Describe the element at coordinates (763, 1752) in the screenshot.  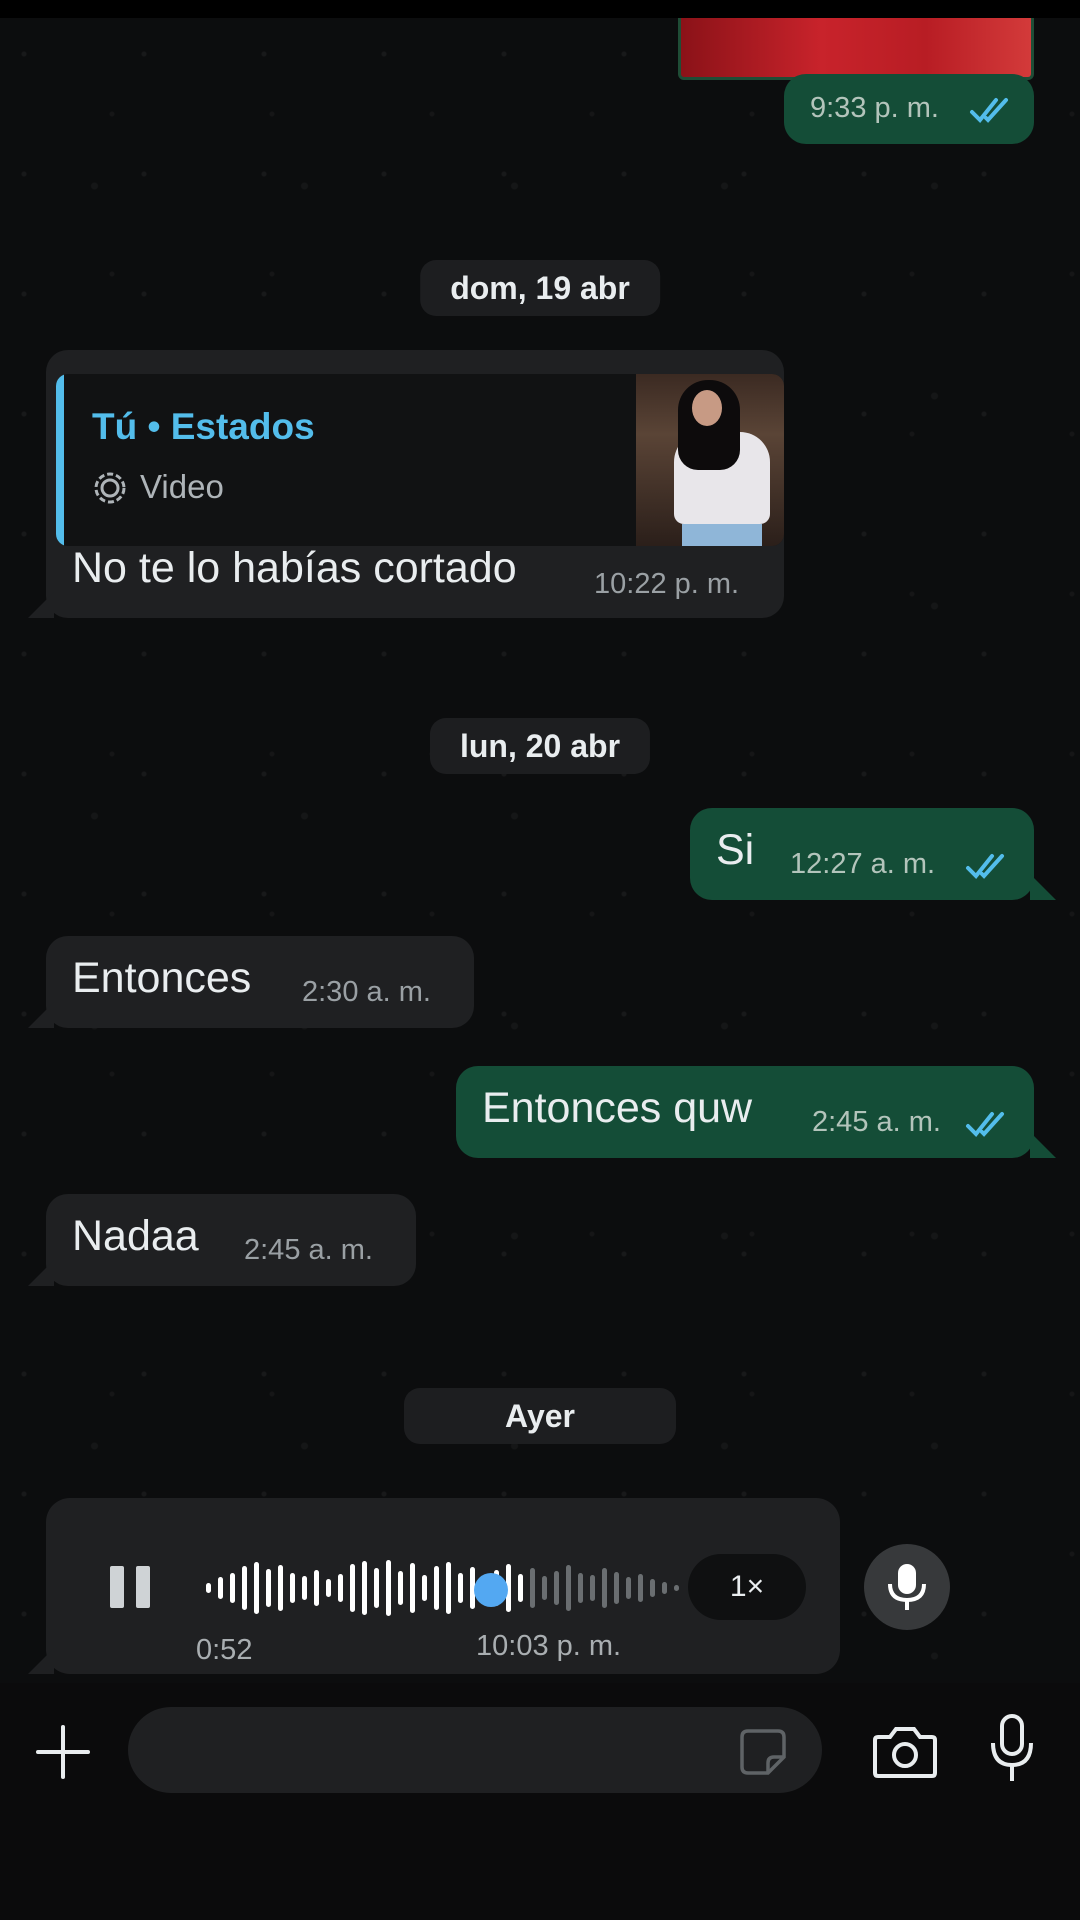
I see `sticker-icon` at that location.